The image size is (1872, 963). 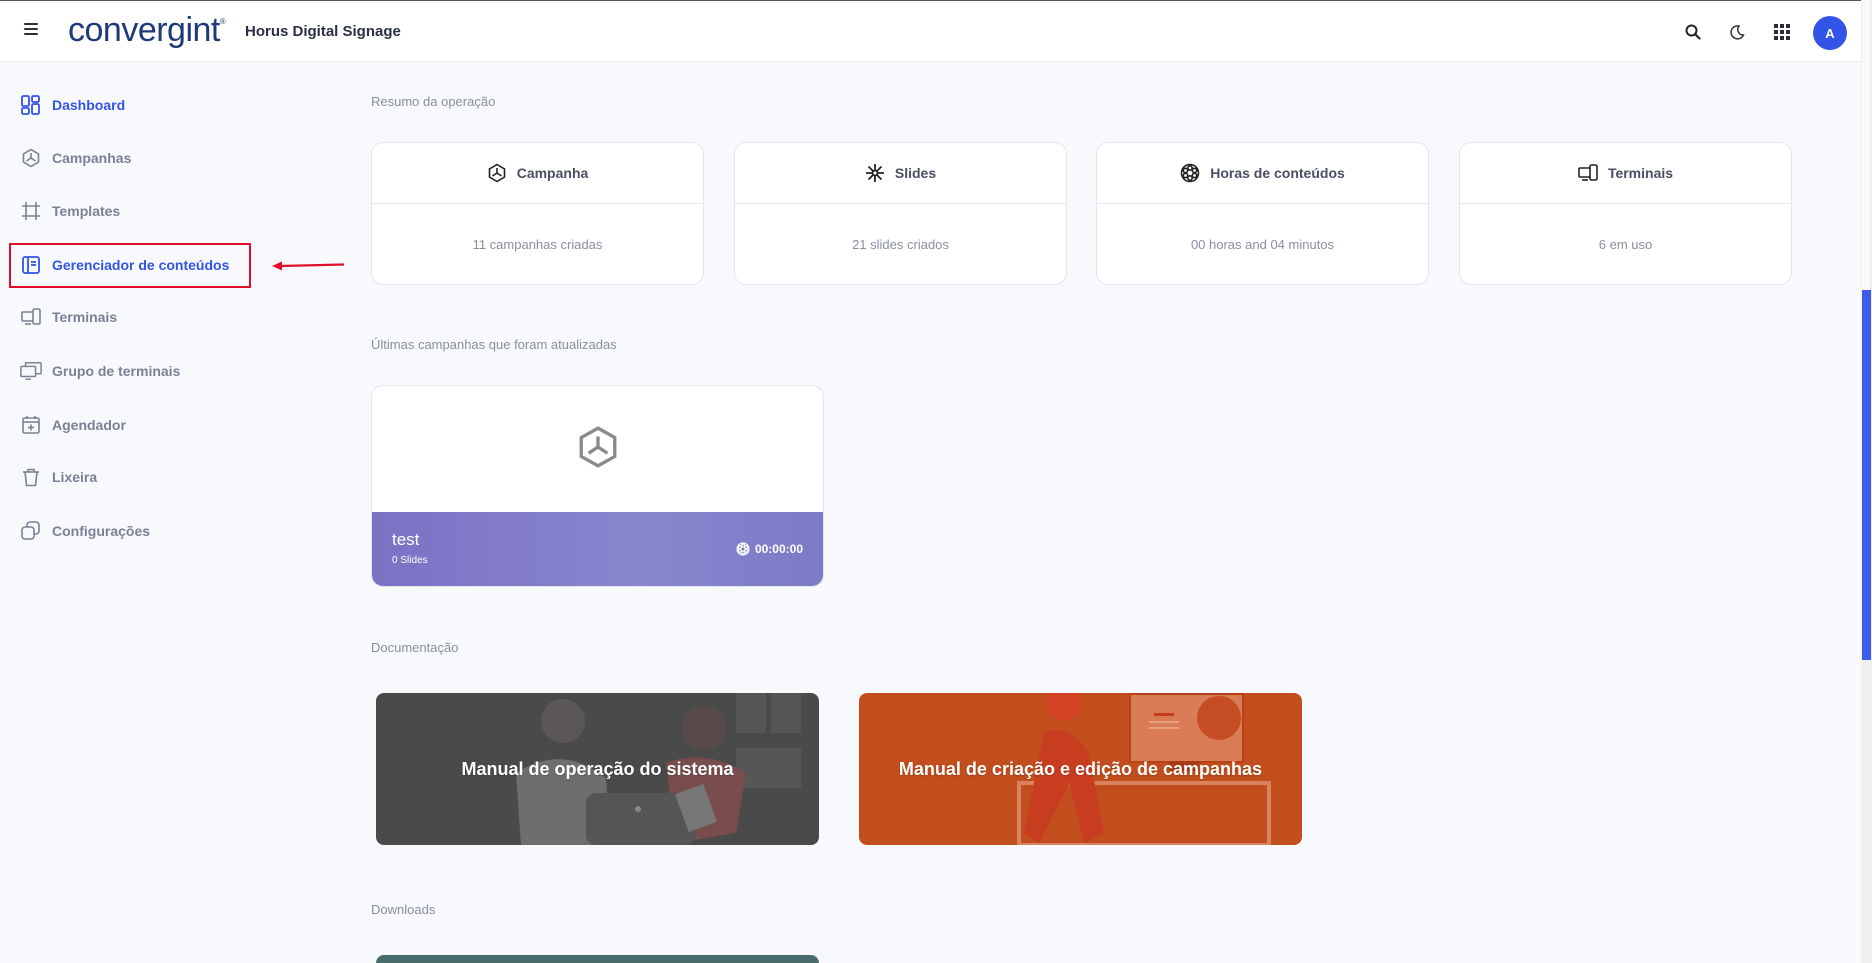 What do you see at coordinates (406, 539) in the screenshot?
I see `campaign-name: test` at bounding box center [406, 539].